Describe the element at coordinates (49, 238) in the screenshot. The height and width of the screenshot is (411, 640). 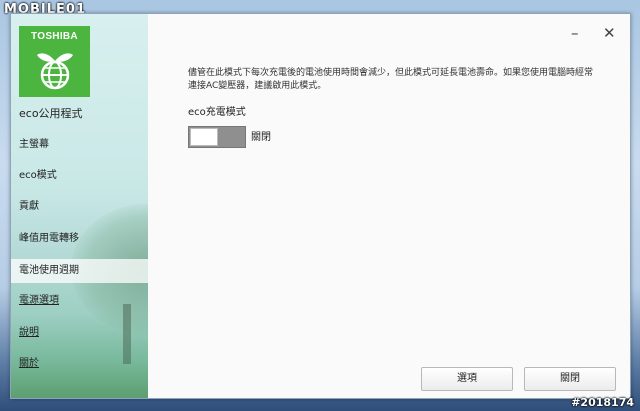
I see `sidebar-item-label: 峰值用電轉移` at that location.